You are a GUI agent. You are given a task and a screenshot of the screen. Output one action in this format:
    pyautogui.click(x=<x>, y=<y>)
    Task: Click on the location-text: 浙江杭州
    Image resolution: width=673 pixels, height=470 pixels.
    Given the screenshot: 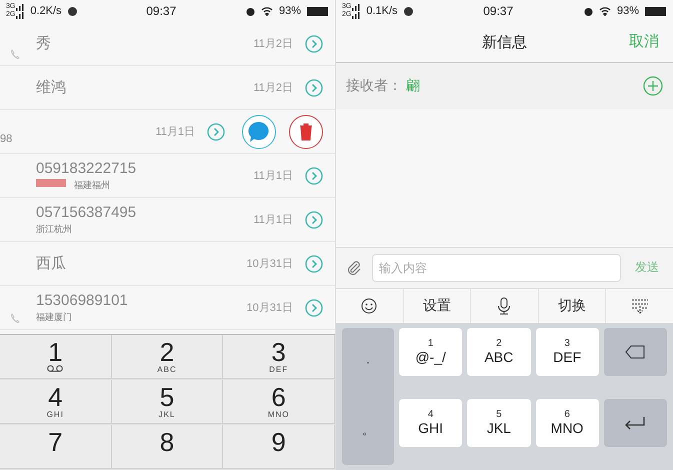 What is the action you would take?
    pyautogui.click(x=54, y=229)
    